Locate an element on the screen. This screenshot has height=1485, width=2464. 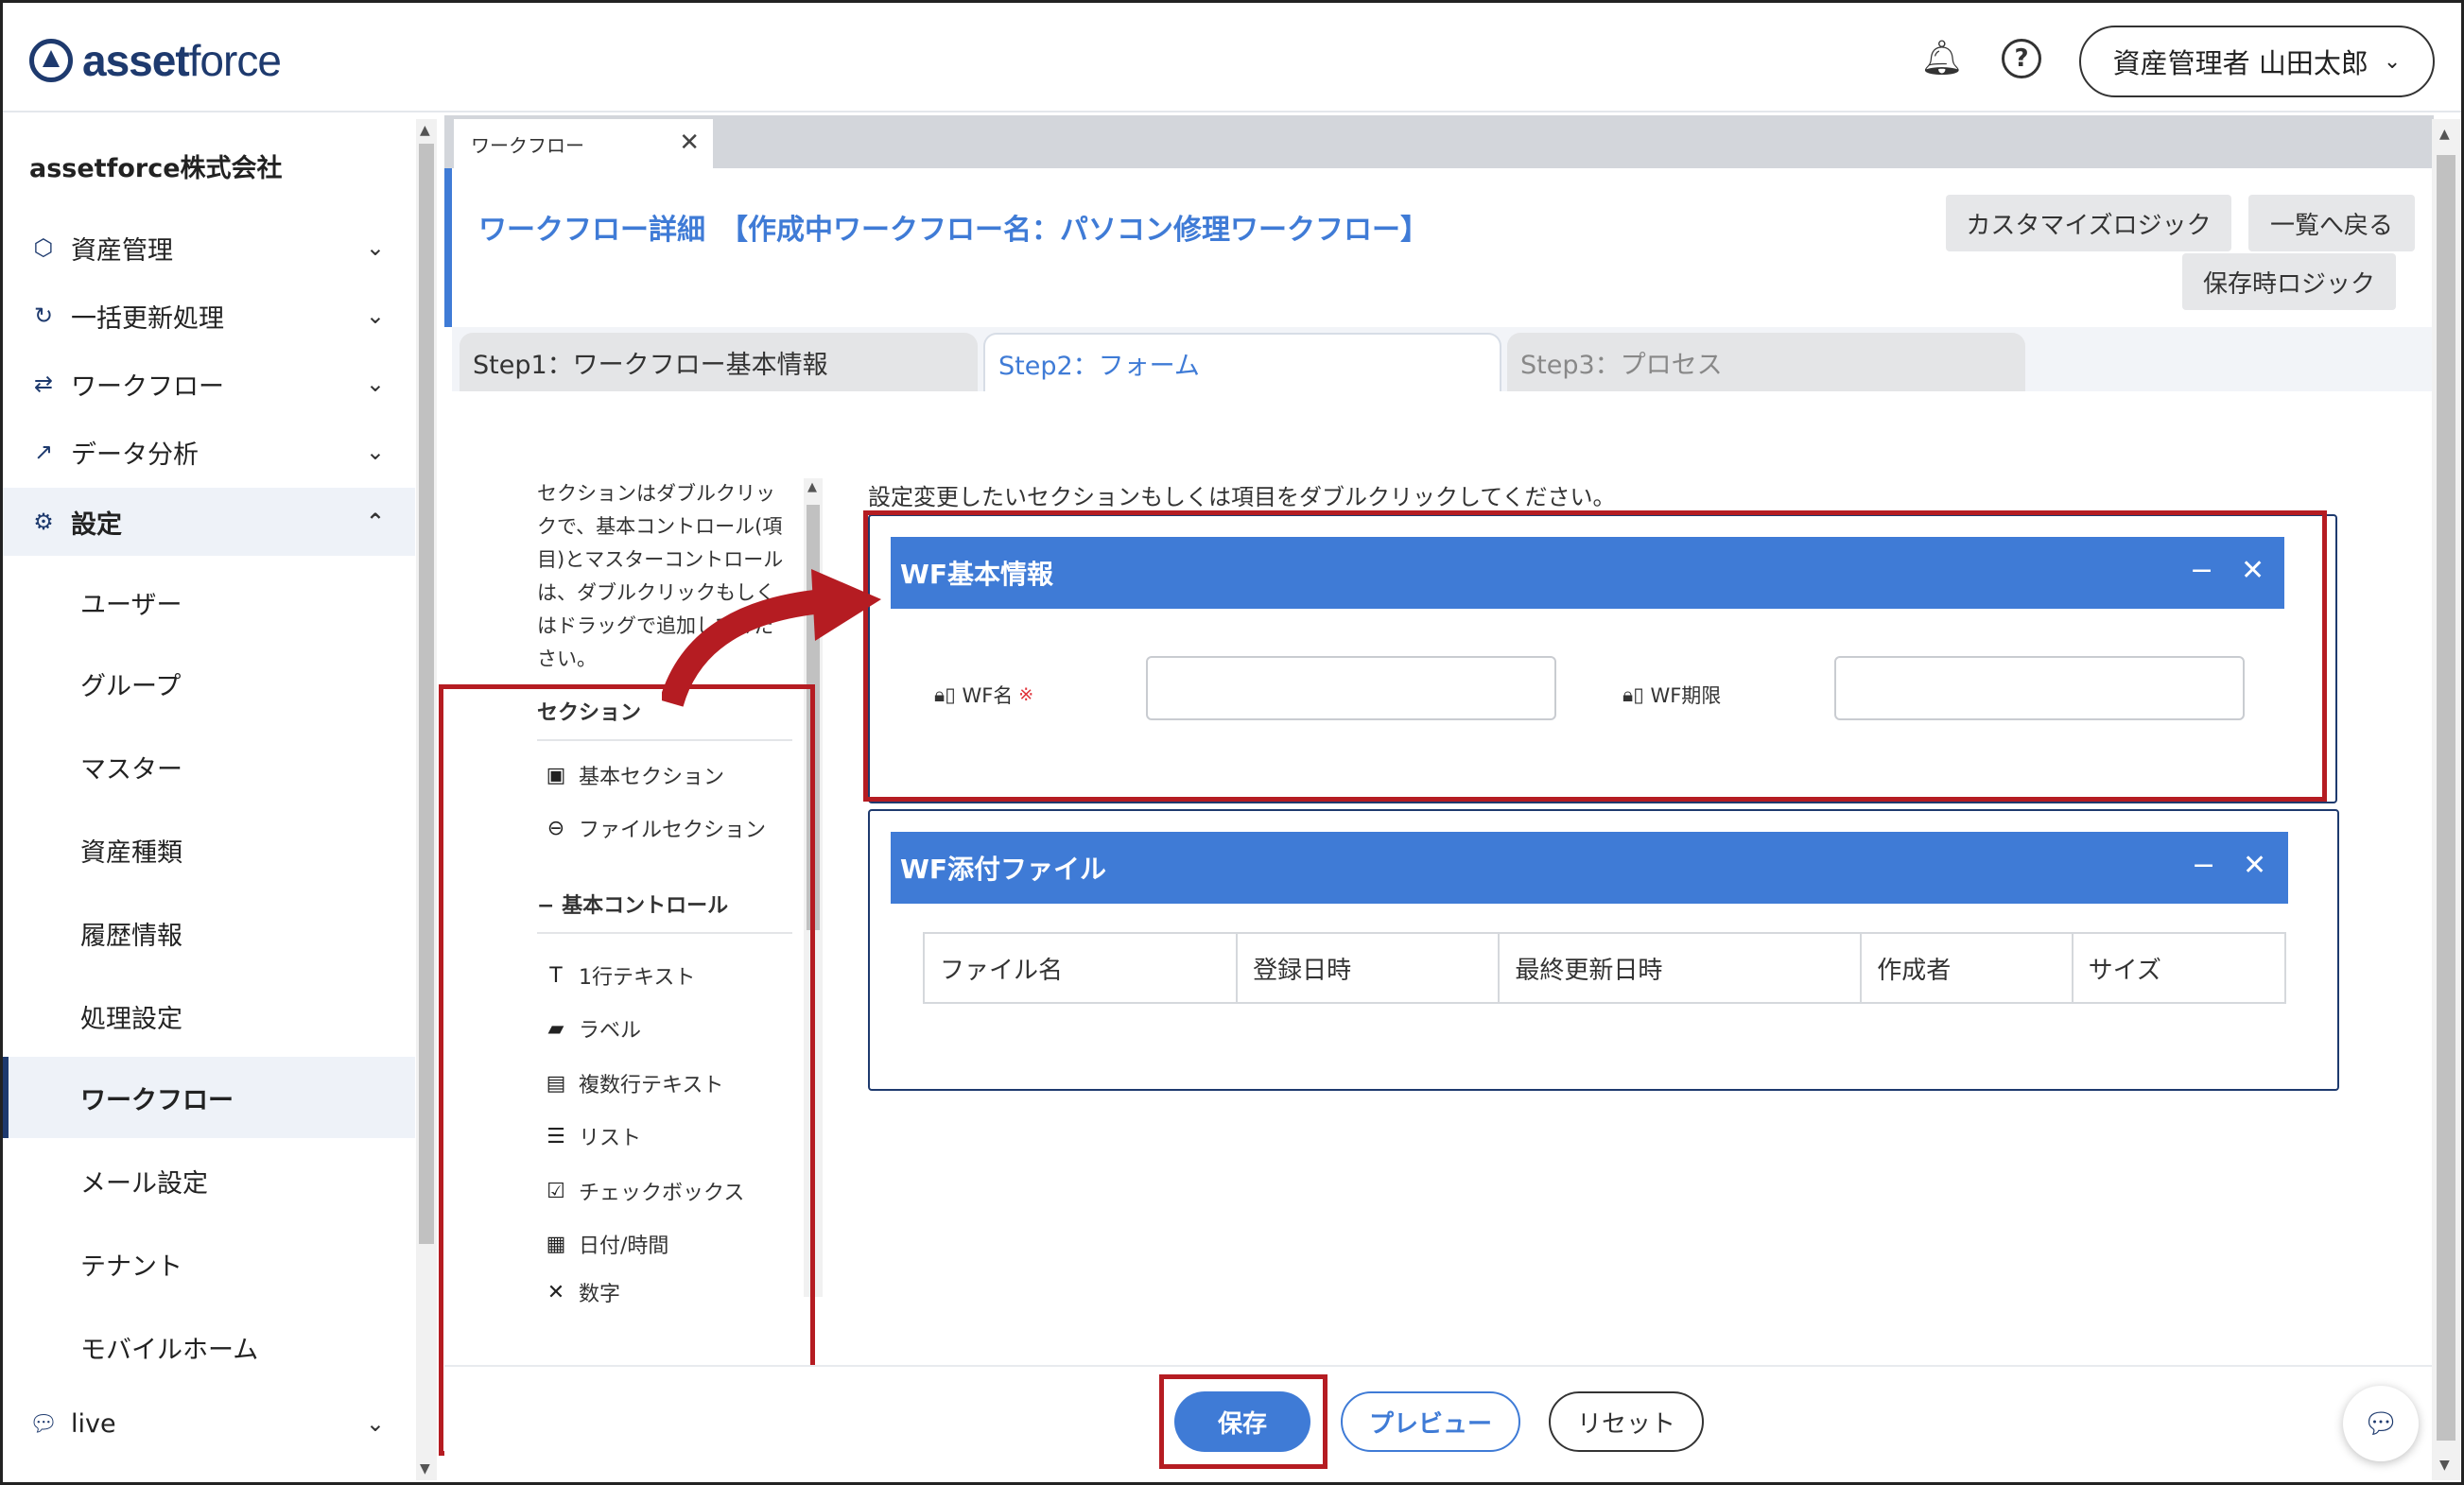
save-logic-button: 保存時ロジック is located at coordinates (2289, 281).